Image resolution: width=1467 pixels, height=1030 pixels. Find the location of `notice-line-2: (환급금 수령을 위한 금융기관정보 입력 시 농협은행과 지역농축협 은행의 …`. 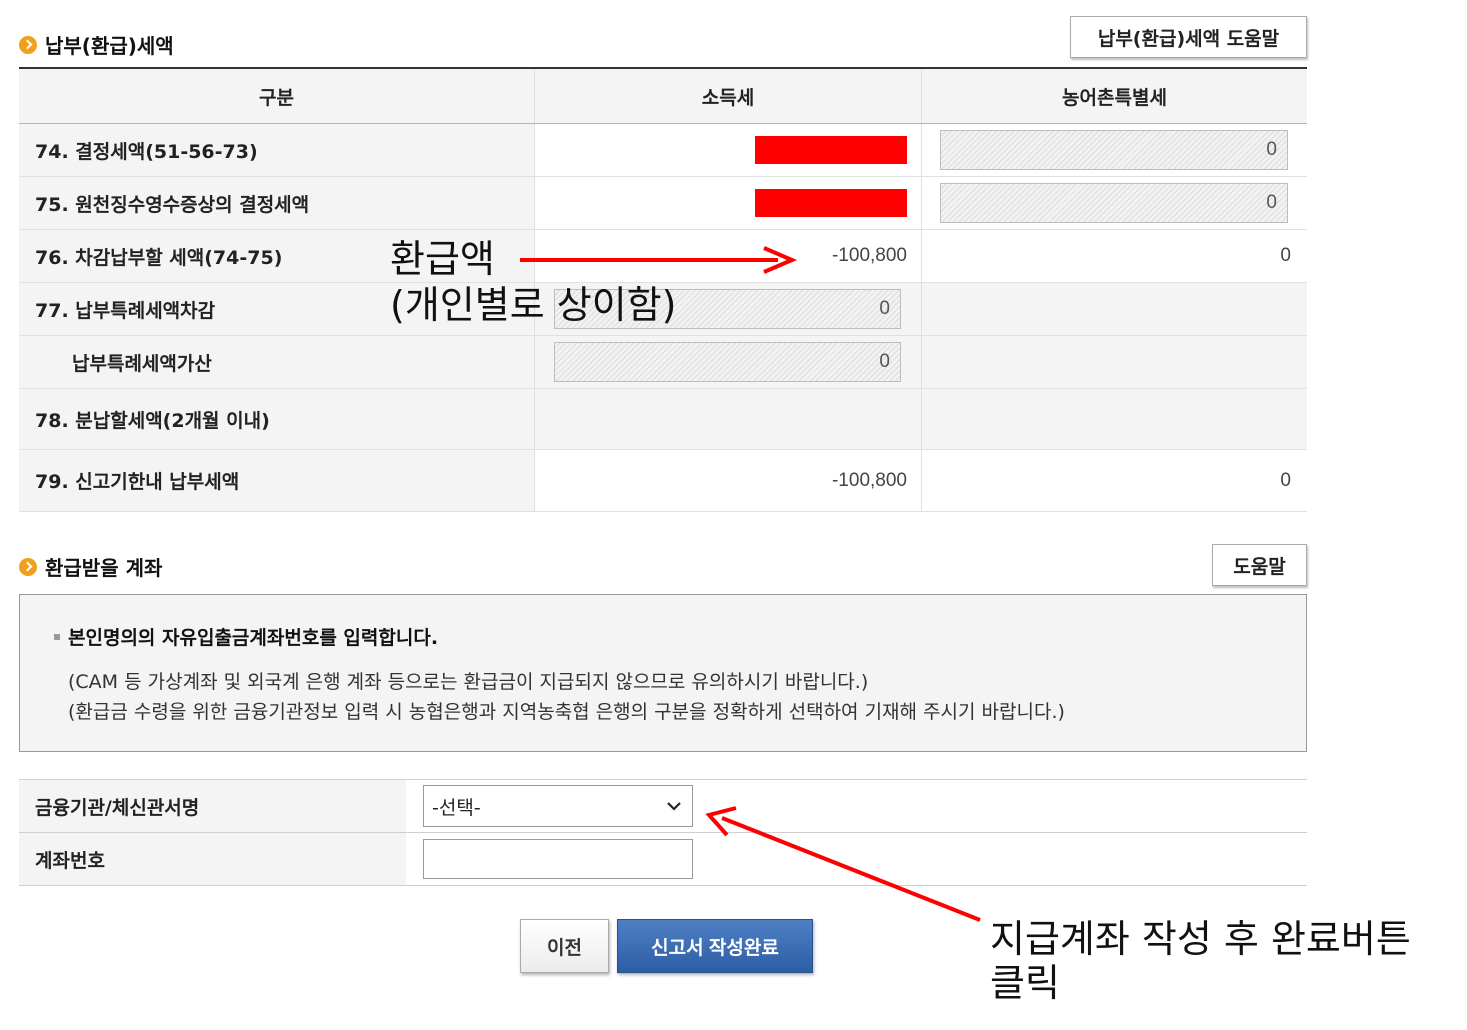

notice-line-2: (환급금 수령을 위한 금융기관정보 입력 시 농협은행과 지역농축협 은행의 … is located at coordinates (566, 712).